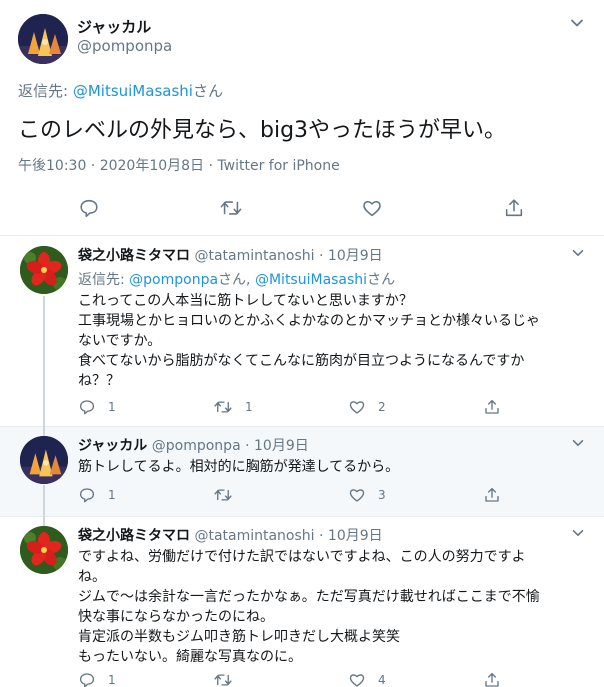  I want to click on text-line: もったいない。綺麗な写真なのに。, so click(190, 657).